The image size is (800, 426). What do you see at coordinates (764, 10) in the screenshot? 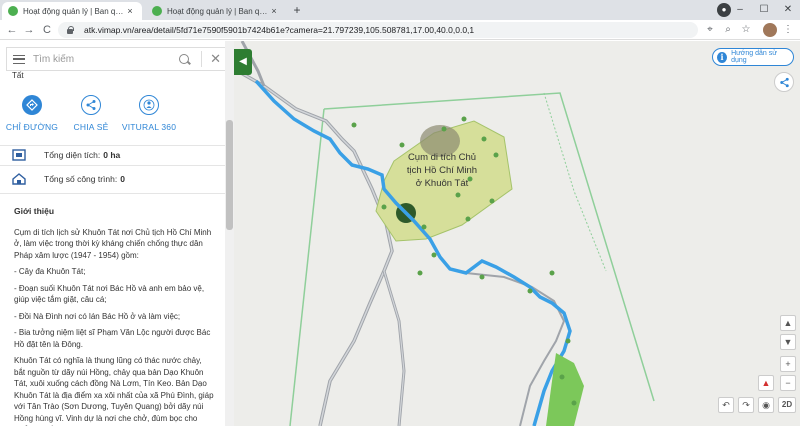
I see `maximize-button: ☐` at bounding box center [764, 10].